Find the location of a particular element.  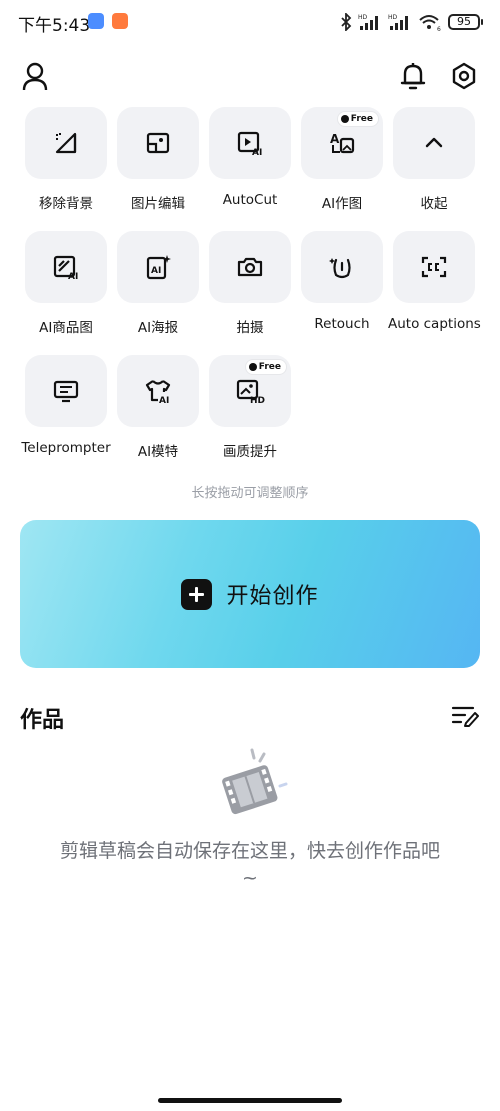

tool-label: AutoCut is located at coordinates (250, 200).